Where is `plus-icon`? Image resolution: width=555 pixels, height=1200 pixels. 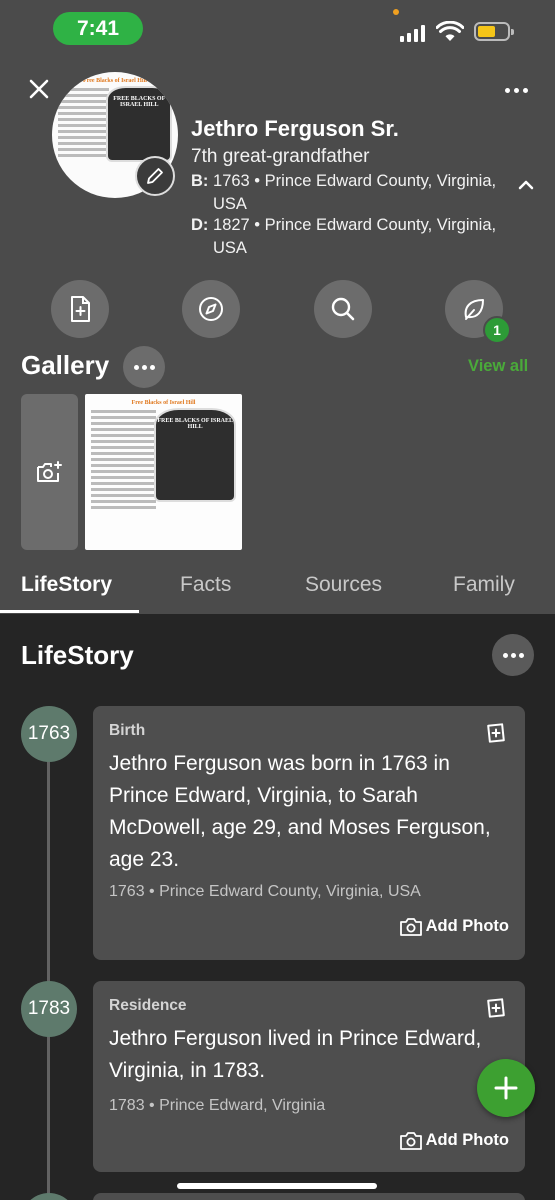
plus-icon is located at coordinates (506, 1088).